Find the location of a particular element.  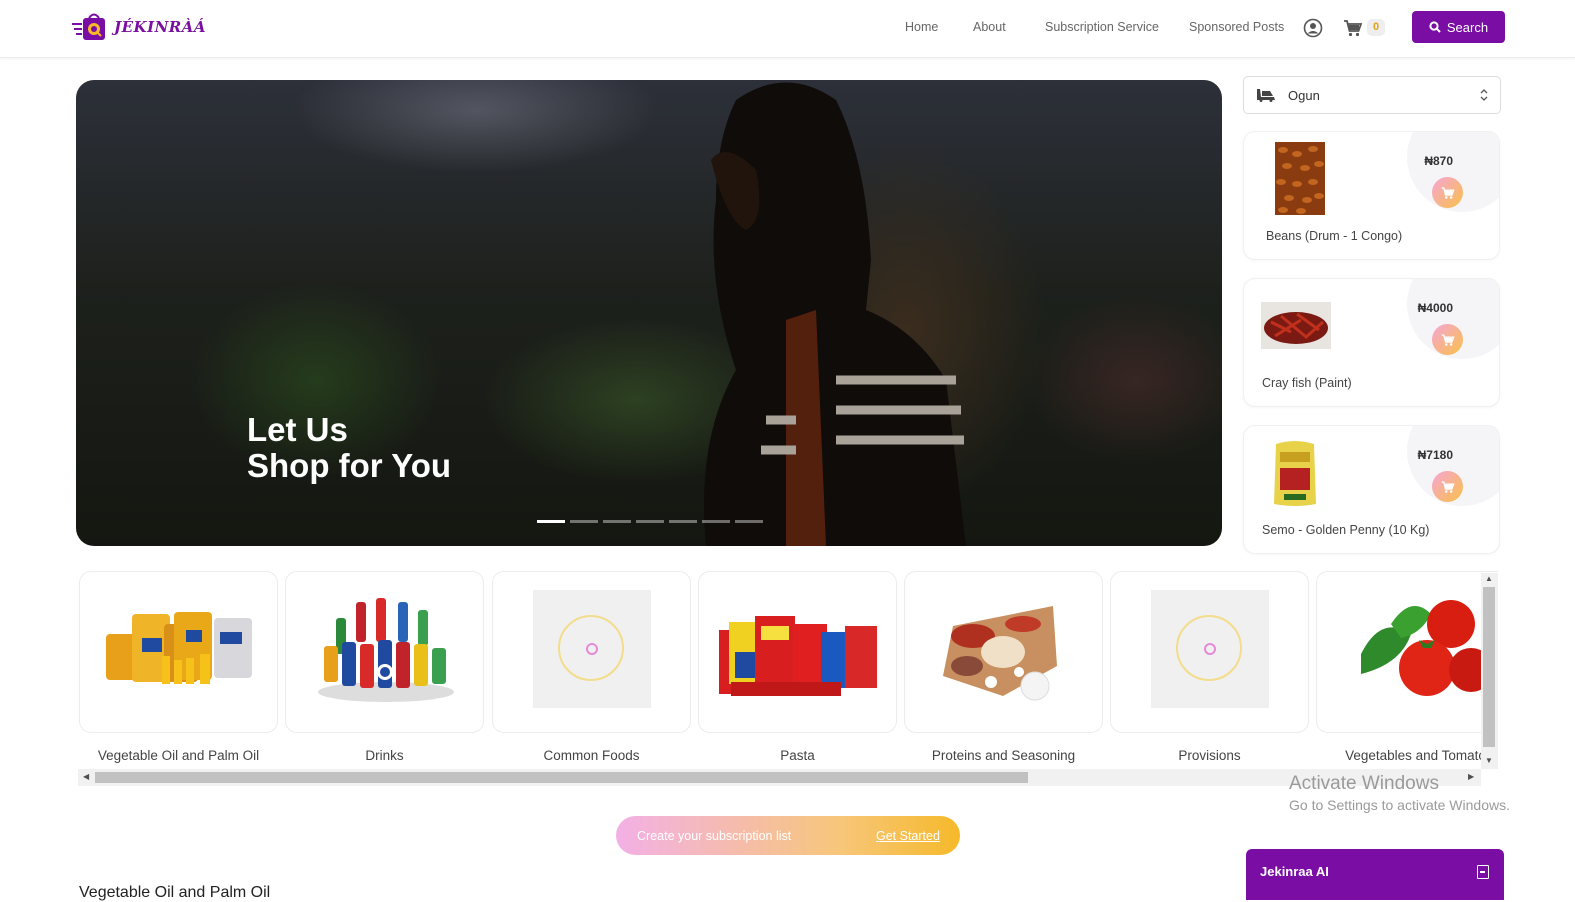

tomatoes-image is located at coordinates (1426, 648).